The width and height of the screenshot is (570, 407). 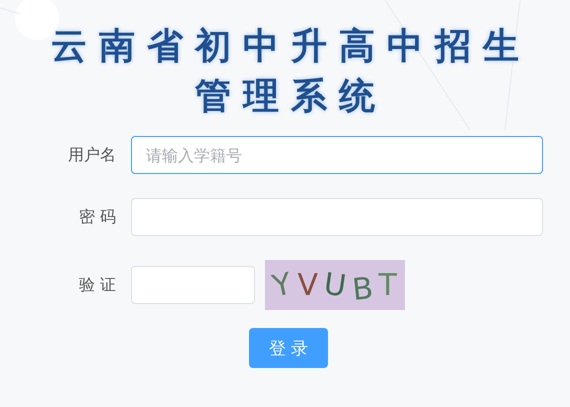 What do you see at coordinates (97, 285) in the screenshot?
I see `field-label: 验 证` at bounding box center [97, 285].